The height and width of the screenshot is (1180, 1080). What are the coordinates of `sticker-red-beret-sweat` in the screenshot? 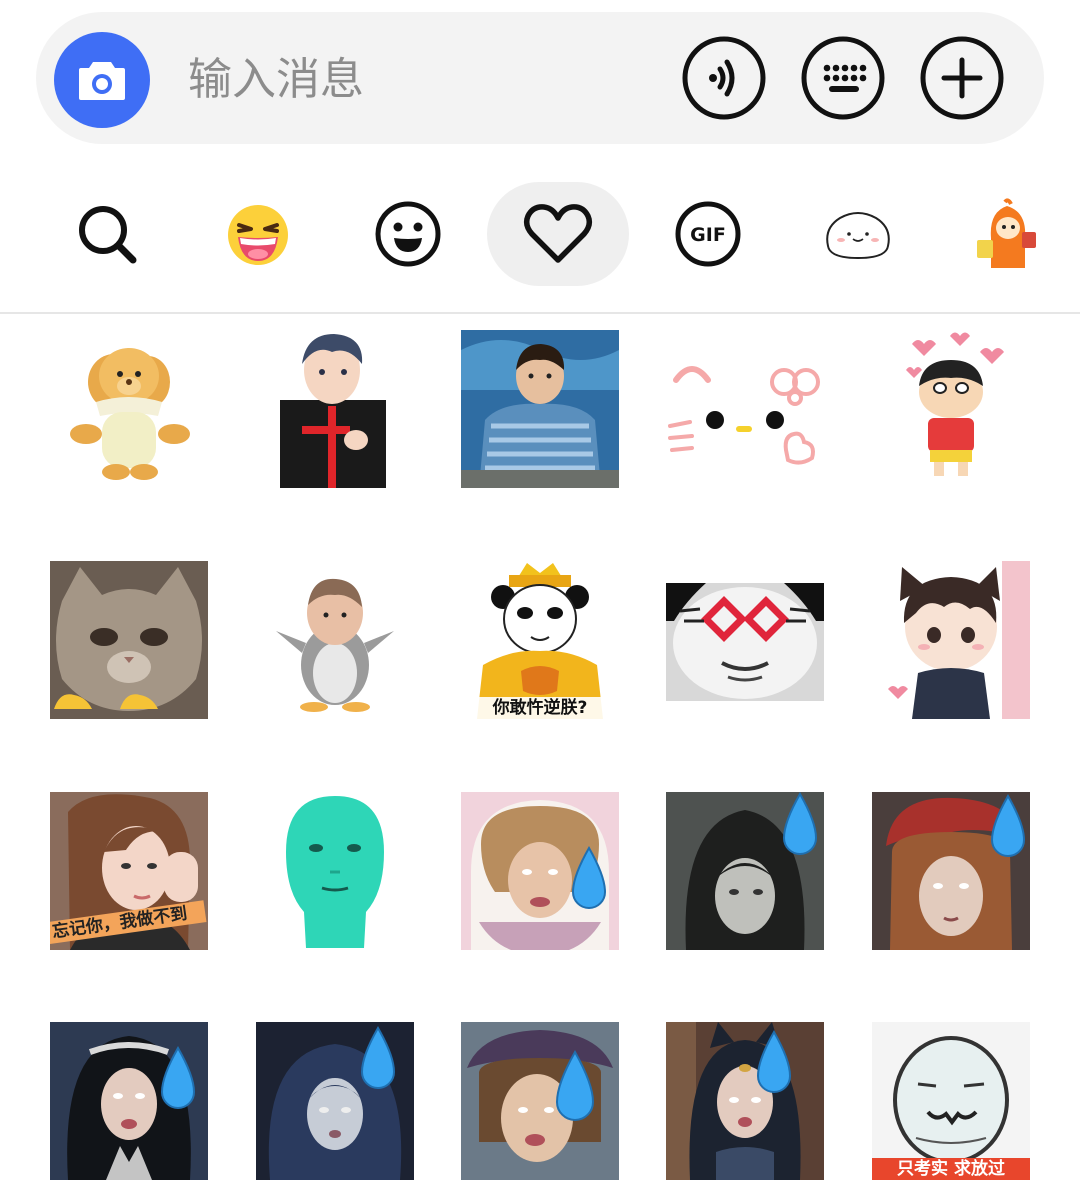 It's located at (951, 871).